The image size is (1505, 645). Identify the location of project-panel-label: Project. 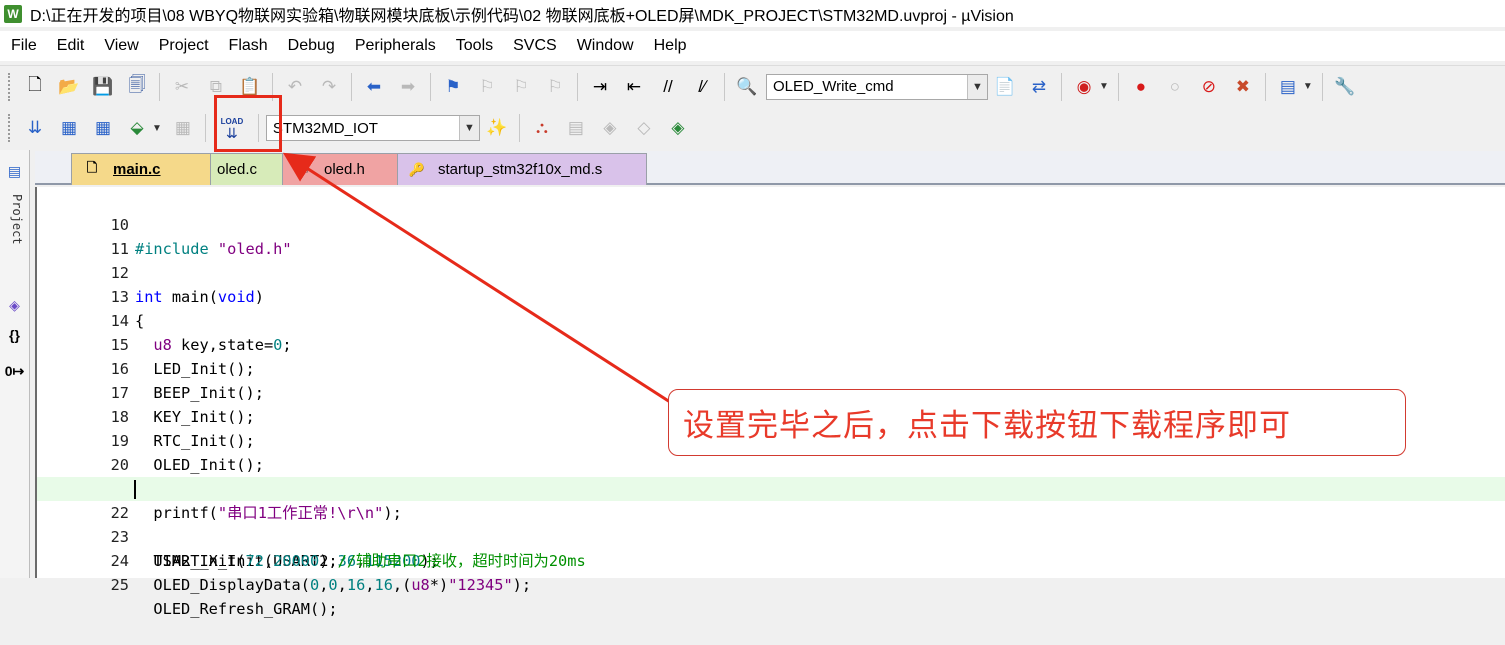
(14, 219).